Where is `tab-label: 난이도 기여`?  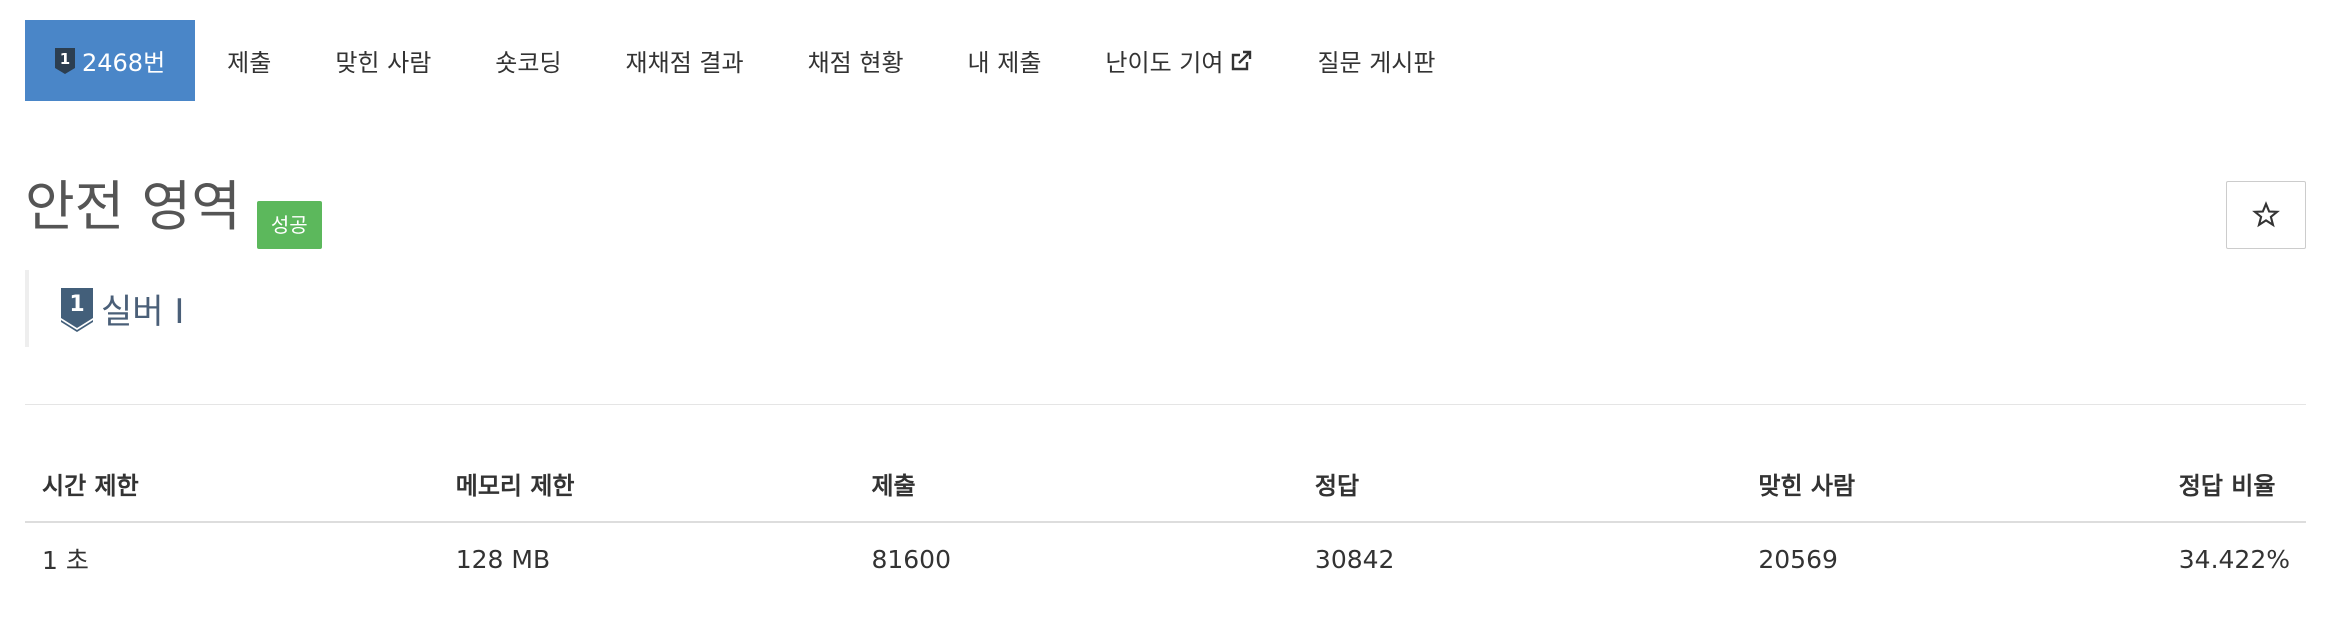
tab-label: 난이도 기여 is located at coordinates (1164, 63).